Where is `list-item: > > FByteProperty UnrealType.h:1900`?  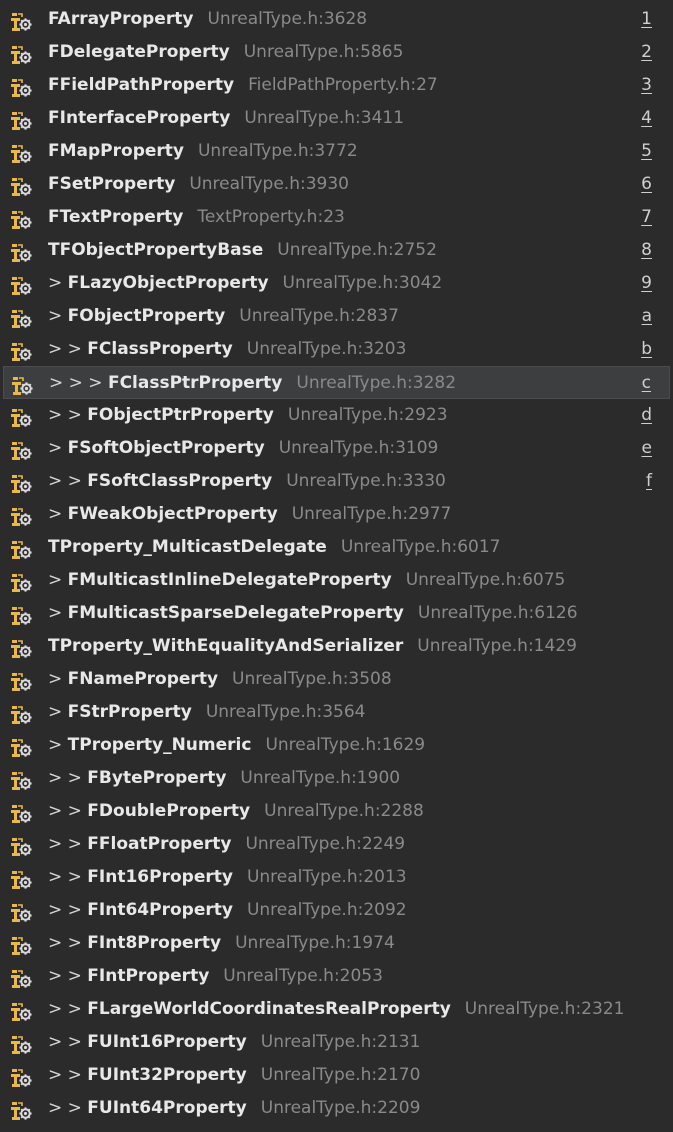 list-item: > > FByteProperty UnrealType.h:1900 is located at coordinates (336, 778).